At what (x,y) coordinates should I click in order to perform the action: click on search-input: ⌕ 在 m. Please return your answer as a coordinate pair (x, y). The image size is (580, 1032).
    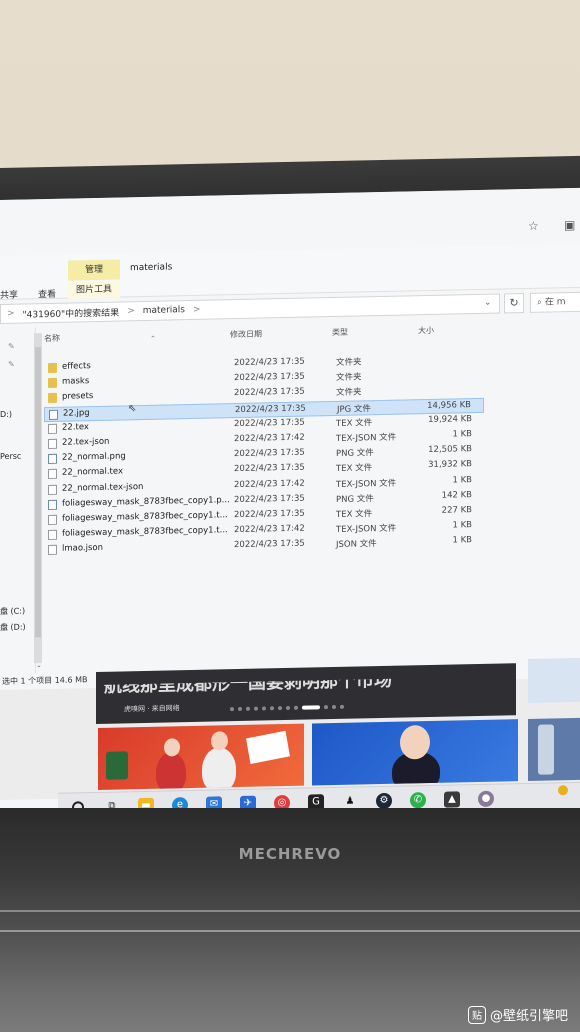
    Looking at the image, I should click on (555, 302).